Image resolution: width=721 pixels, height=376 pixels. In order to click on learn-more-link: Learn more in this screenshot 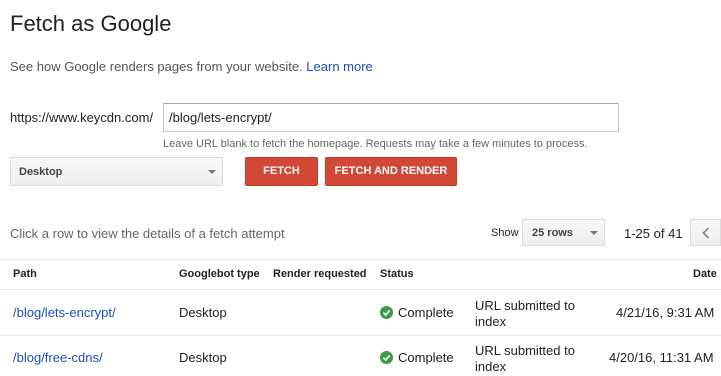, I will do `click(339, 66)`.